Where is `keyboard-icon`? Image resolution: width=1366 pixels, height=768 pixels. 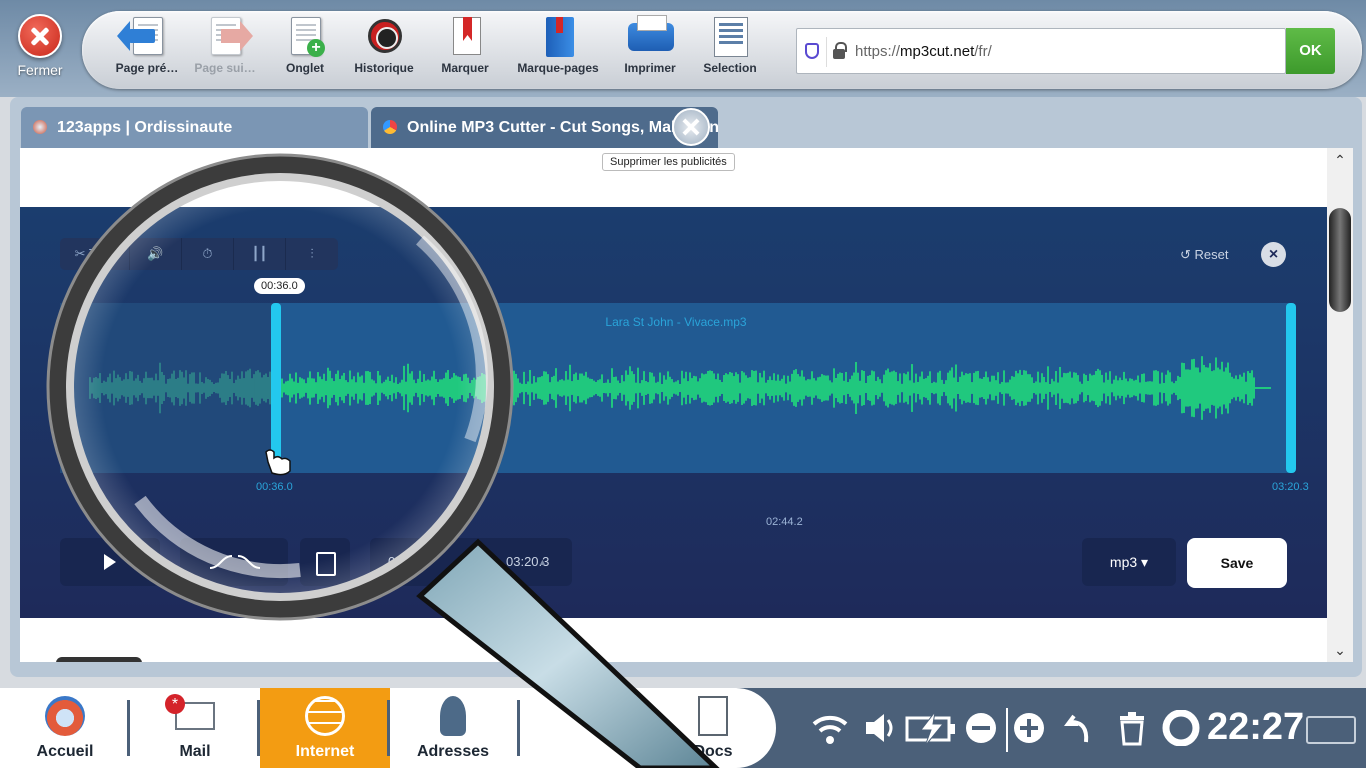 keyboard-icon is located at coordinates (1331, 730).